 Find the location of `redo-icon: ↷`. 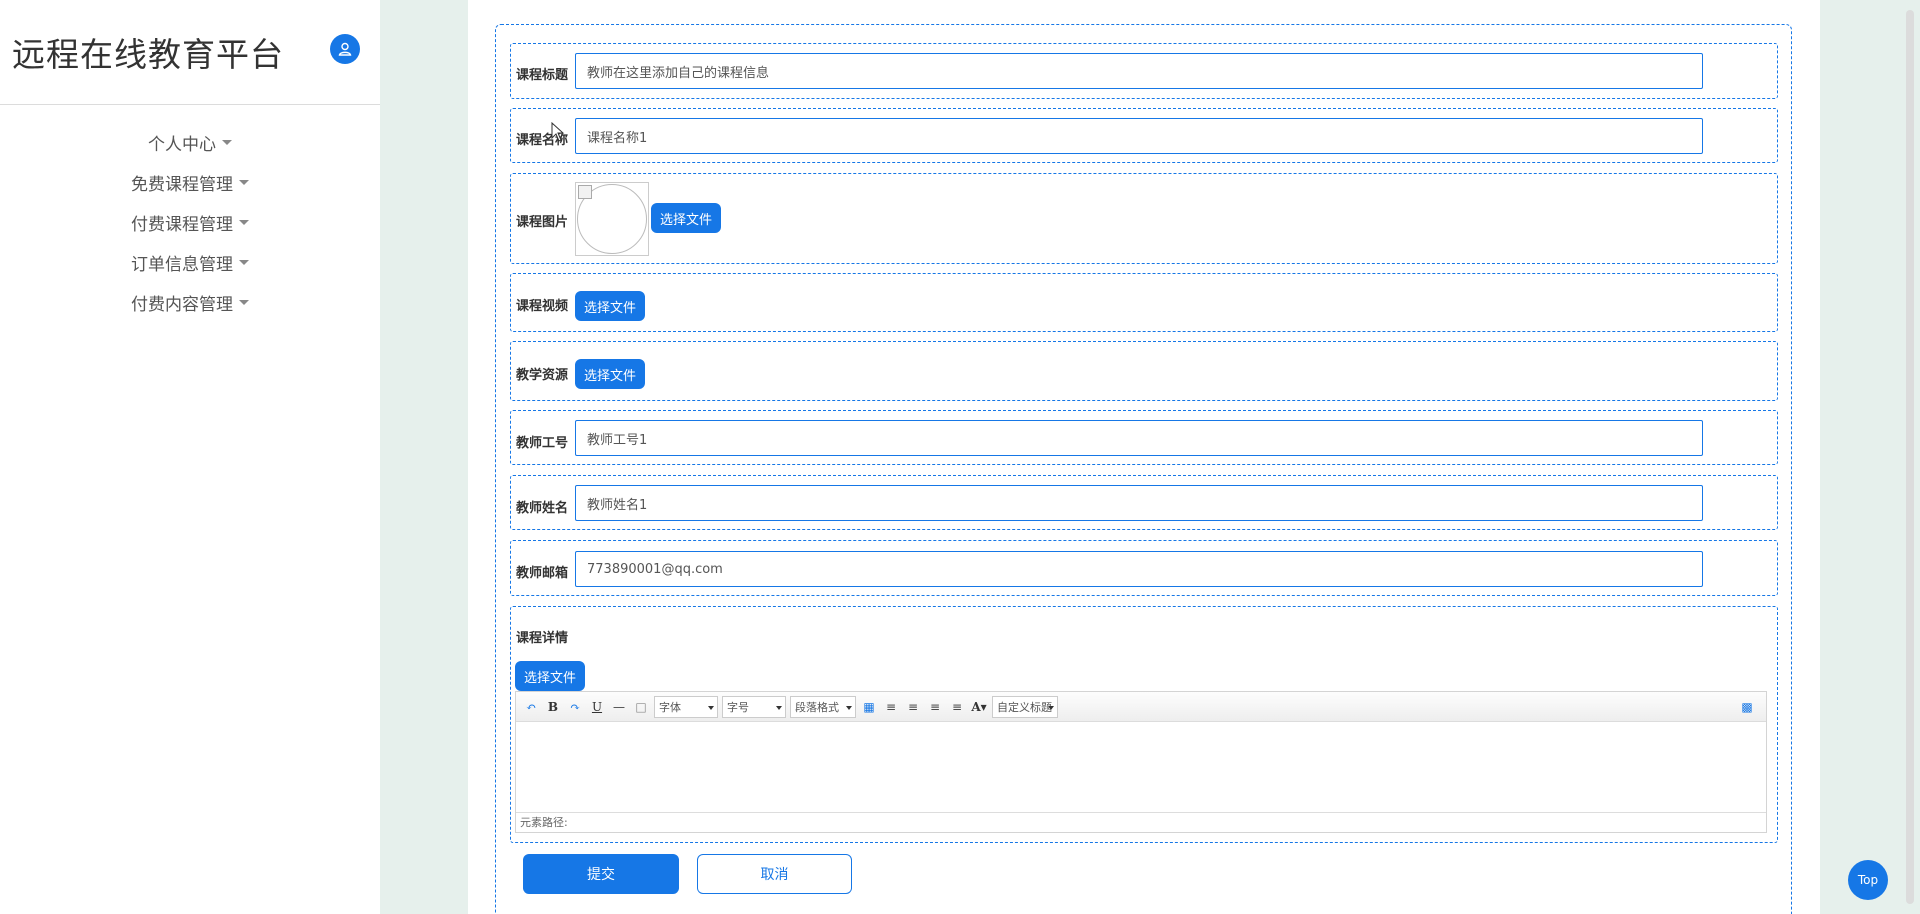

redo-icon: ↷ is located at coordinates (575, 707).